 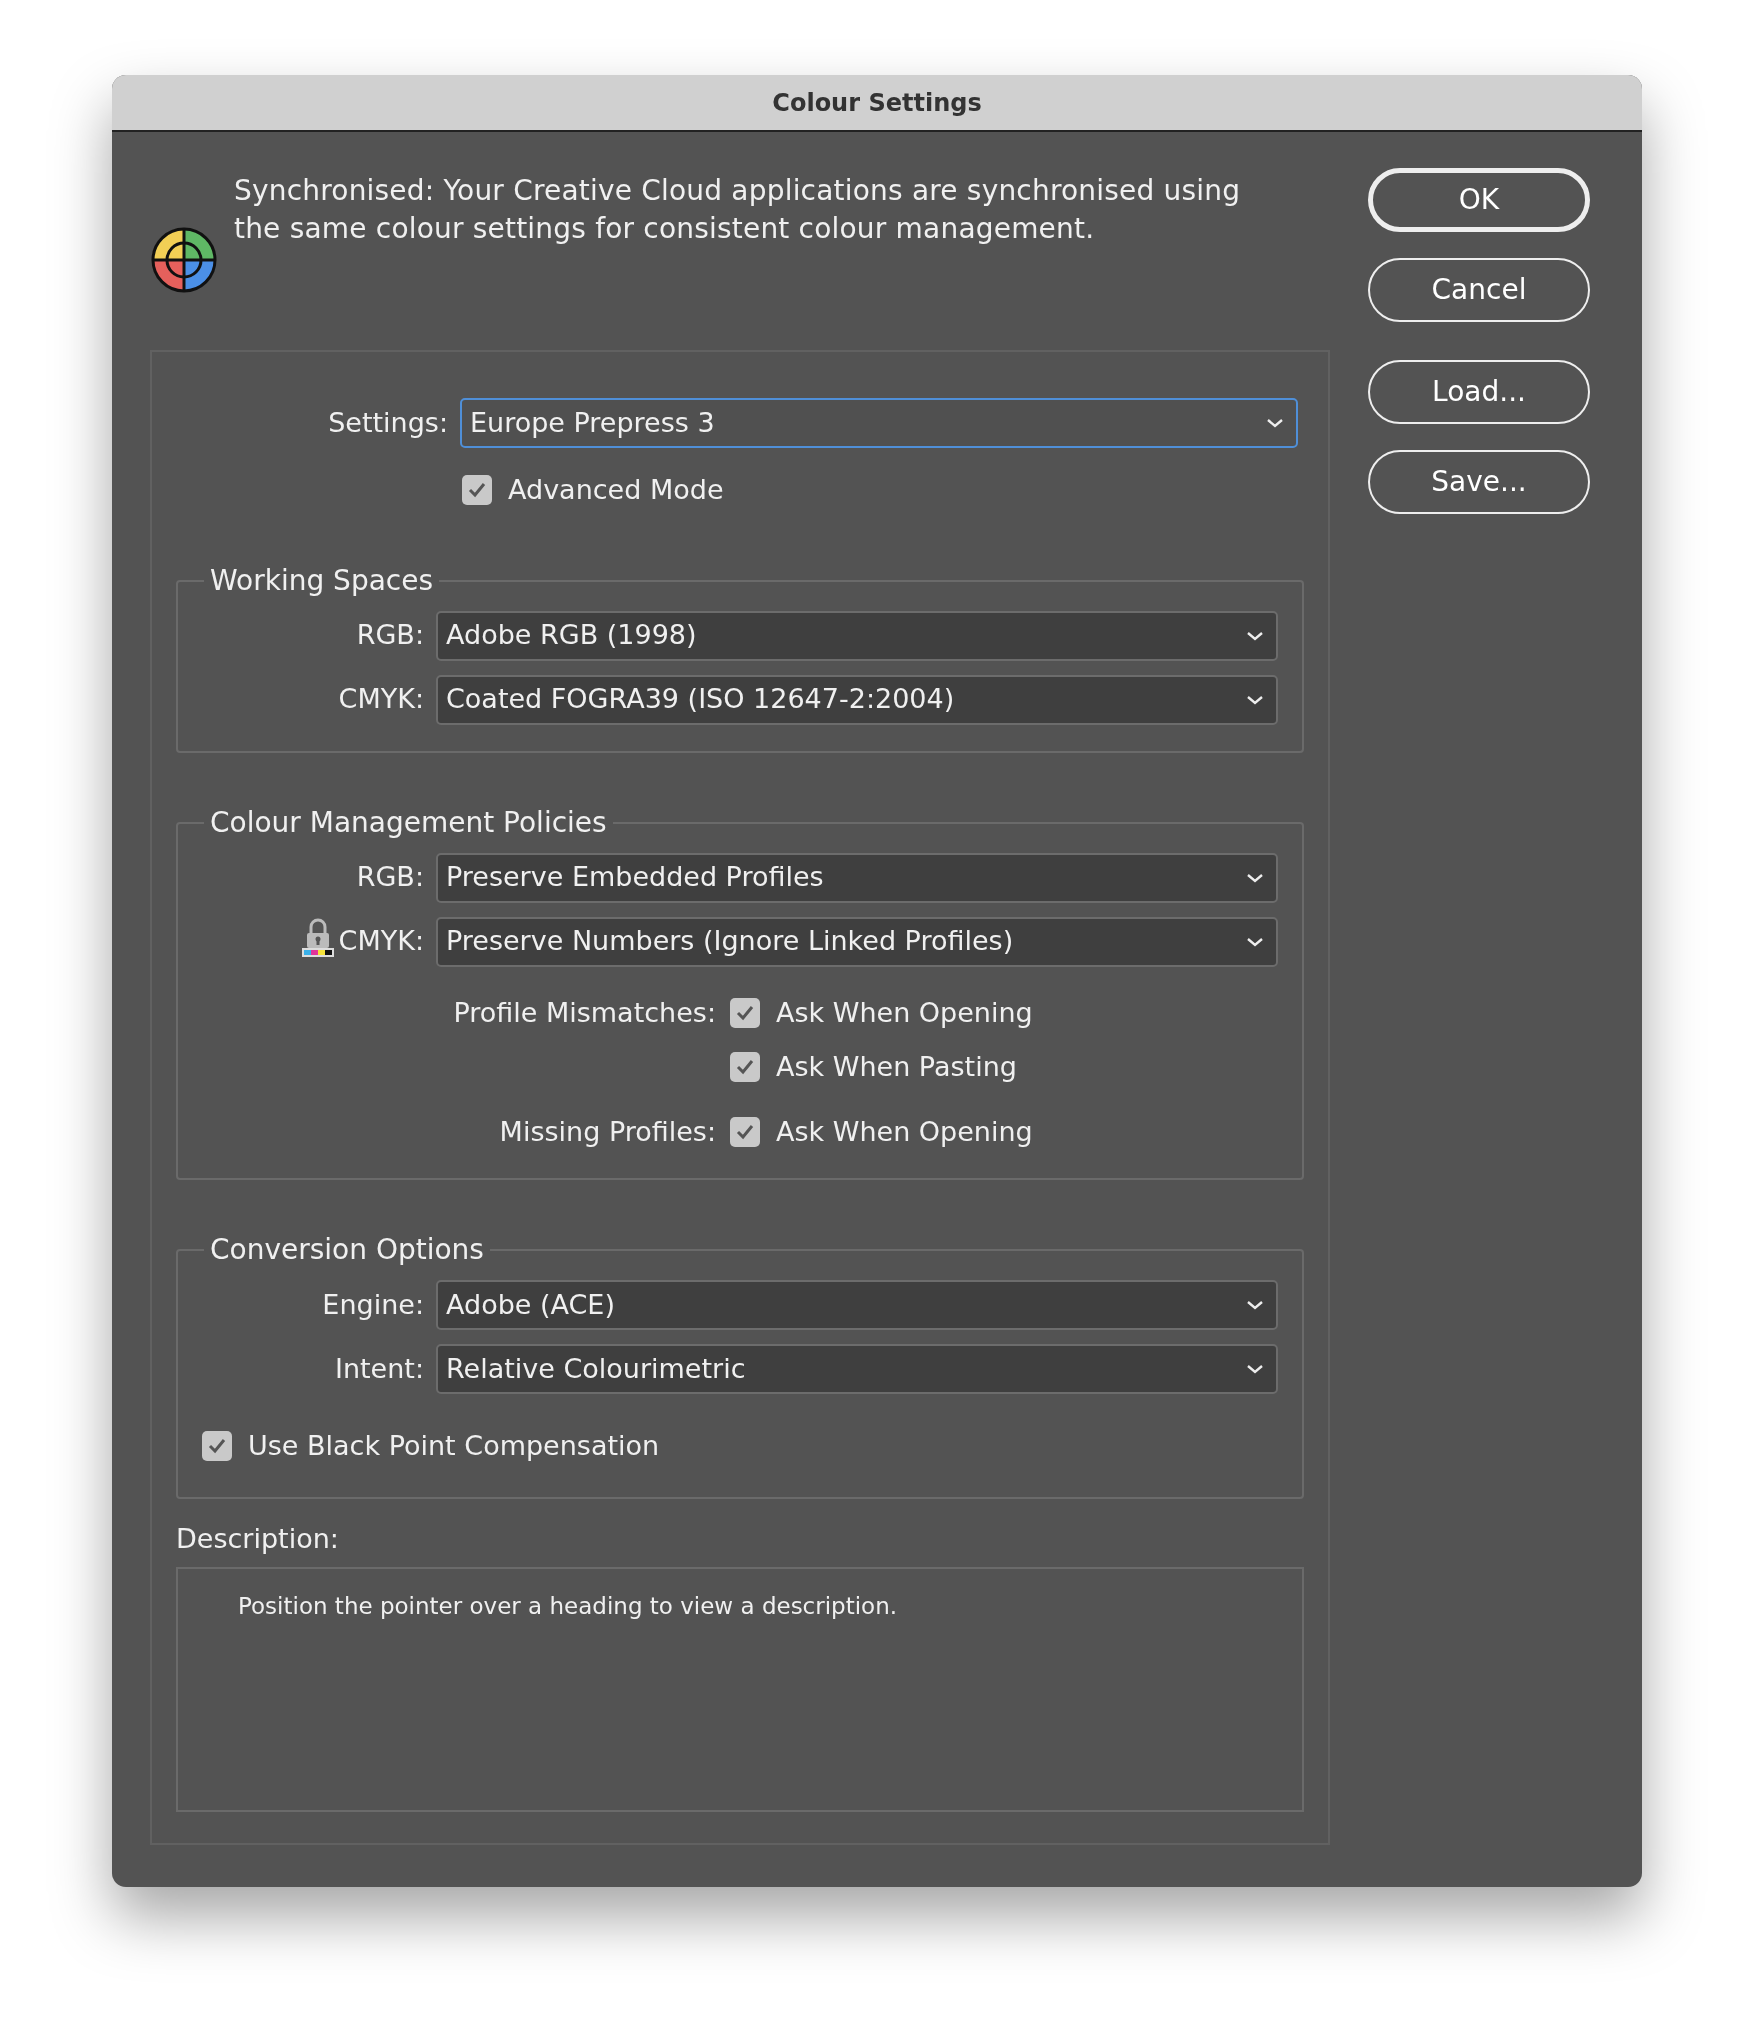 What do you see at coordinates (877, 103) in the screenshot?
I see `window-title: Colour Settings` at bounding box center [877, 103].